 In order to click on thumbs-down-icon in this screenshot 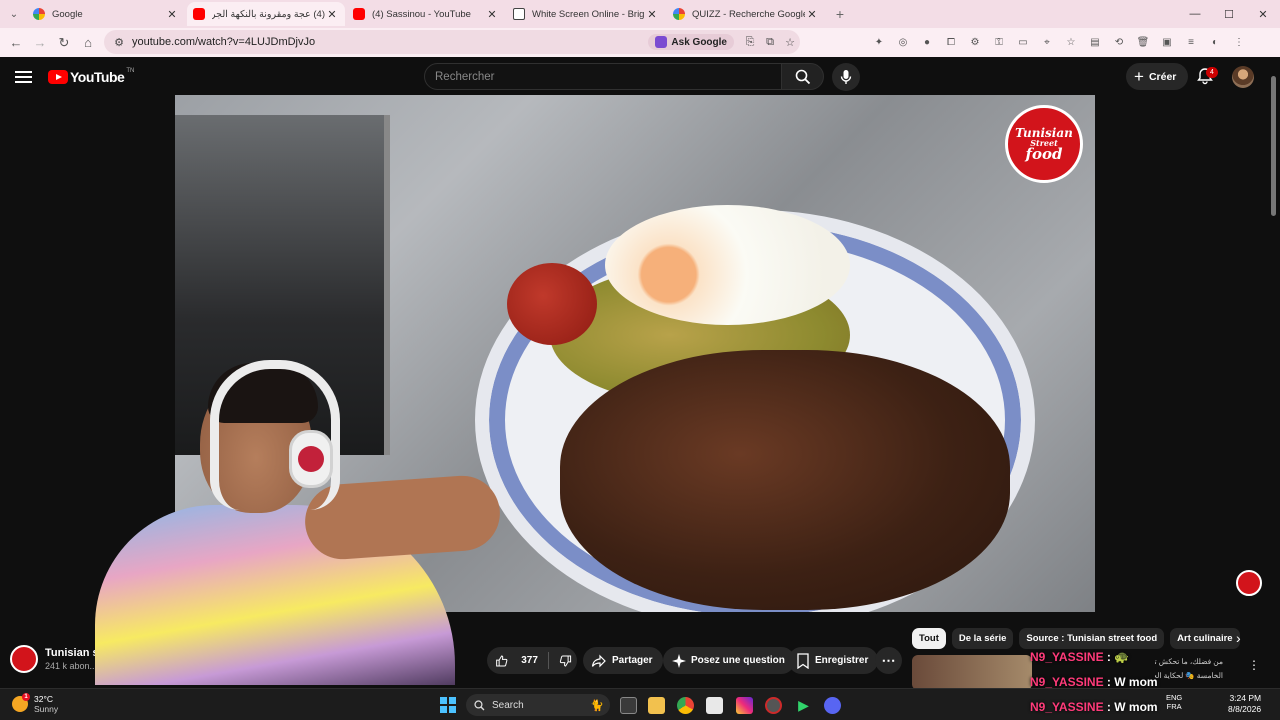, I will do `click(565, 661)`.